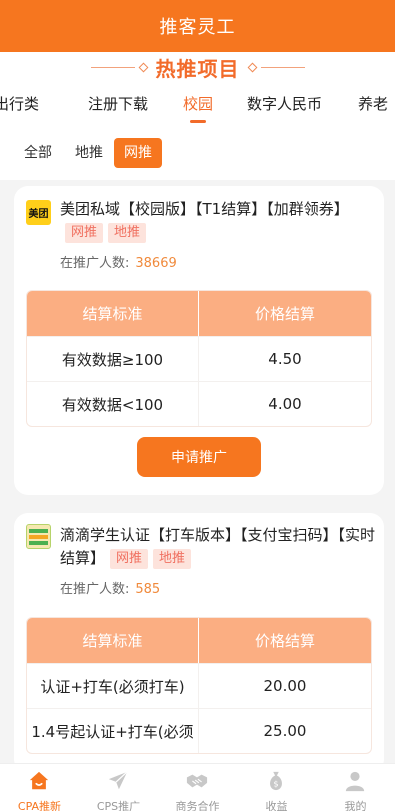 This screenshot has height=811, width=395. I want to click on table-row: 1.4号起认证+打车(必须 25.00, so click(199, 730).